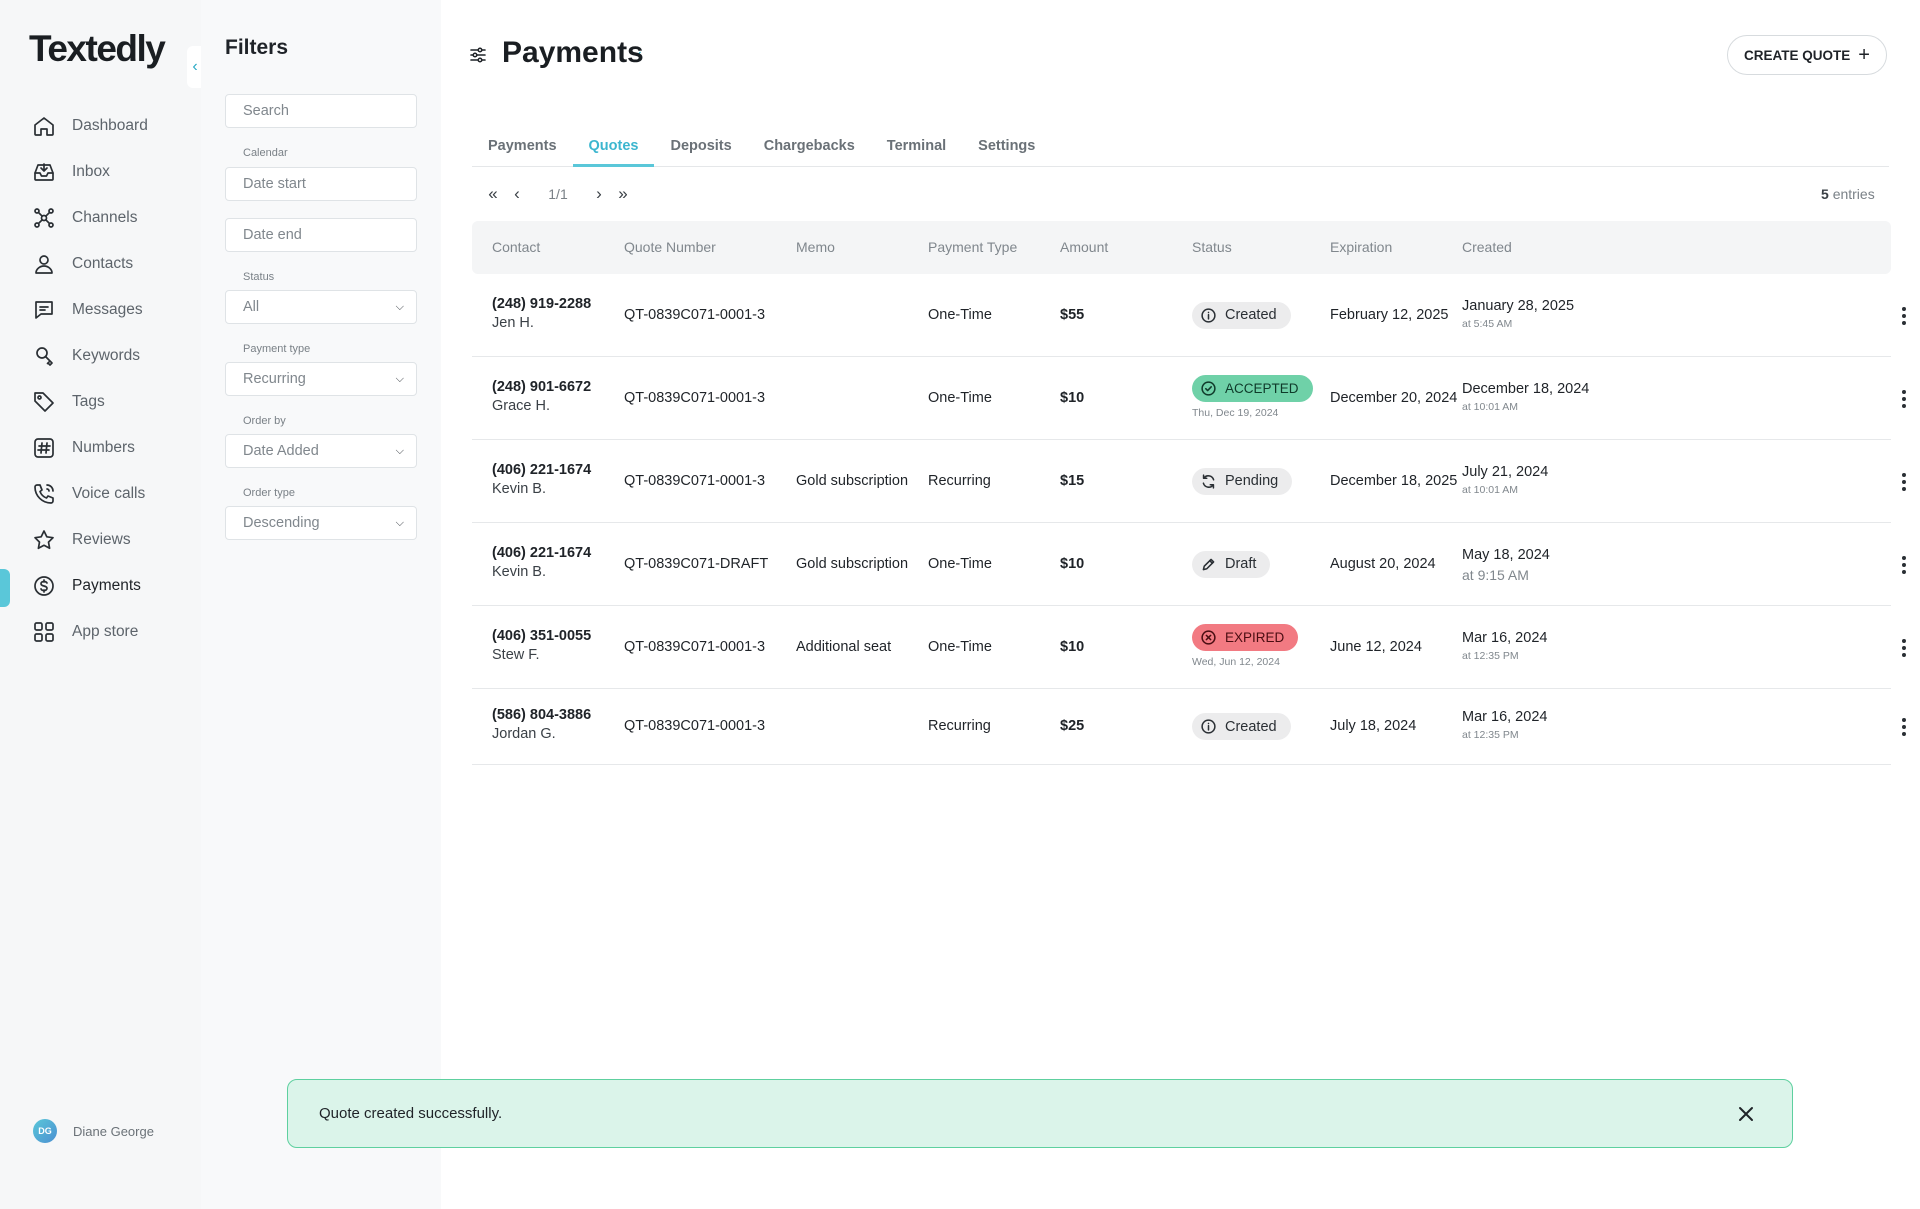 The width and height of the screenshot is (1920, 1209). I want to click on entries-number: 5, so click(1825, 194).